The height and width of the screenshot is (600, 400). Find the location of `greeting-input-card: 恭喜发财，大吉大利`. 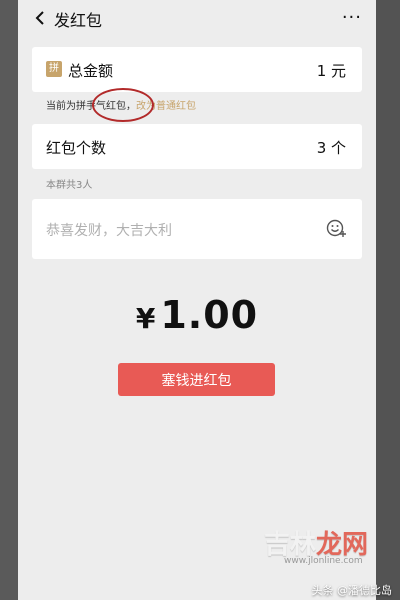

greeting-input-card: 恭喜发财，大吉大利 is located at coordinates (197, 229).